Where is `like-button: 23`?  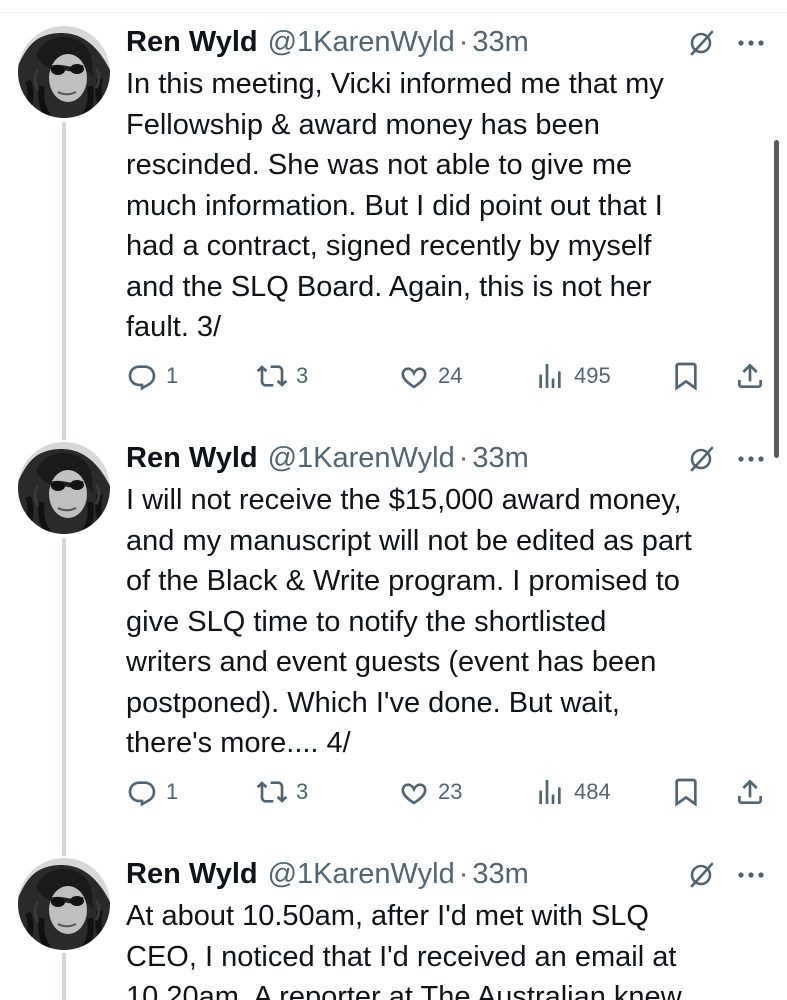 like-button: 23 is located at coordinates (430, 792).